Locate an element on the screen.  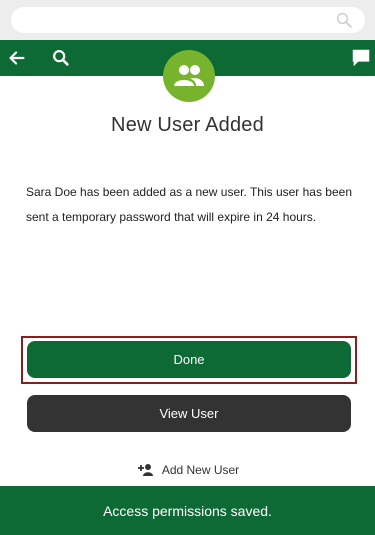
add-new-user-link: Add New User is located at coordinates (187, 470).